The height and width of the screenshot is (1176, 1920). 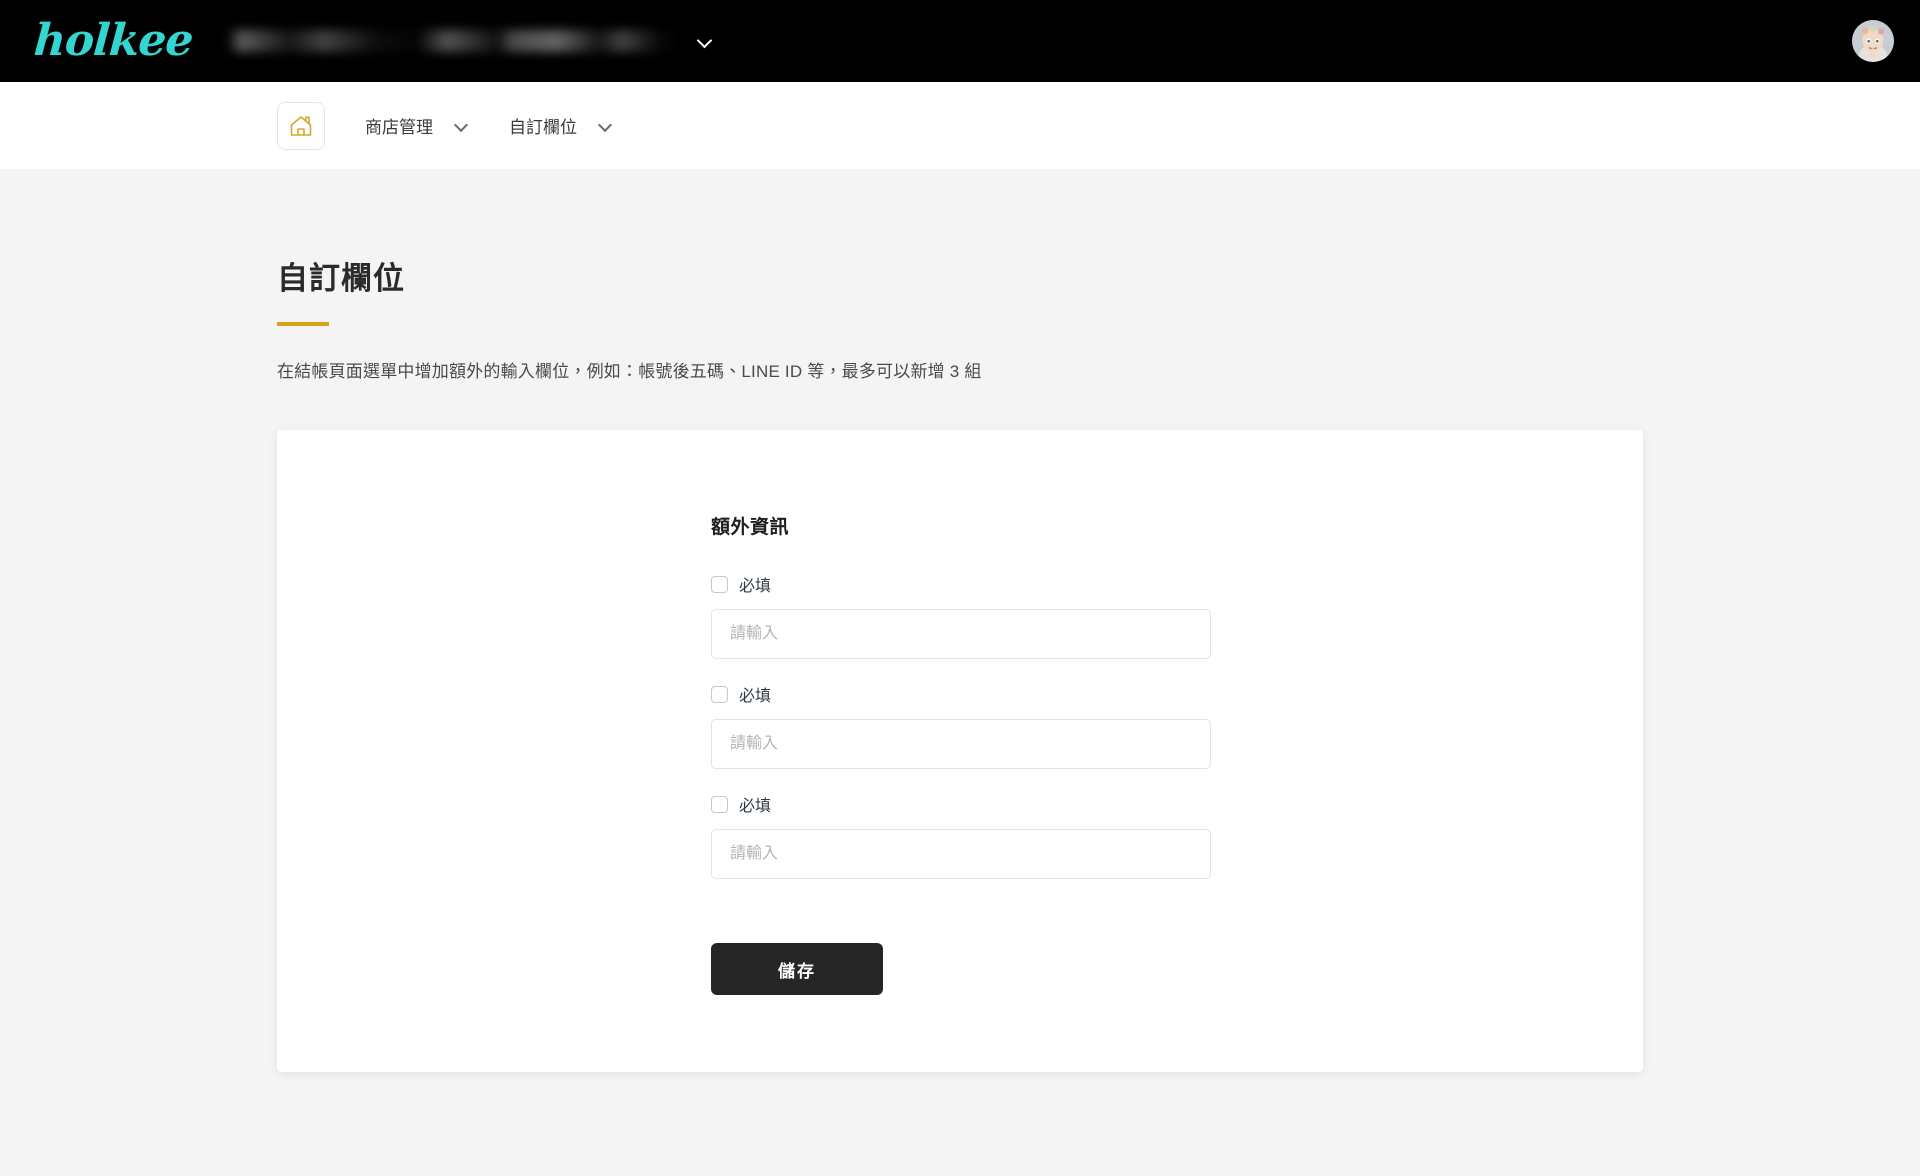 I want to click on avatar-image, so click(x=1873, y=41).